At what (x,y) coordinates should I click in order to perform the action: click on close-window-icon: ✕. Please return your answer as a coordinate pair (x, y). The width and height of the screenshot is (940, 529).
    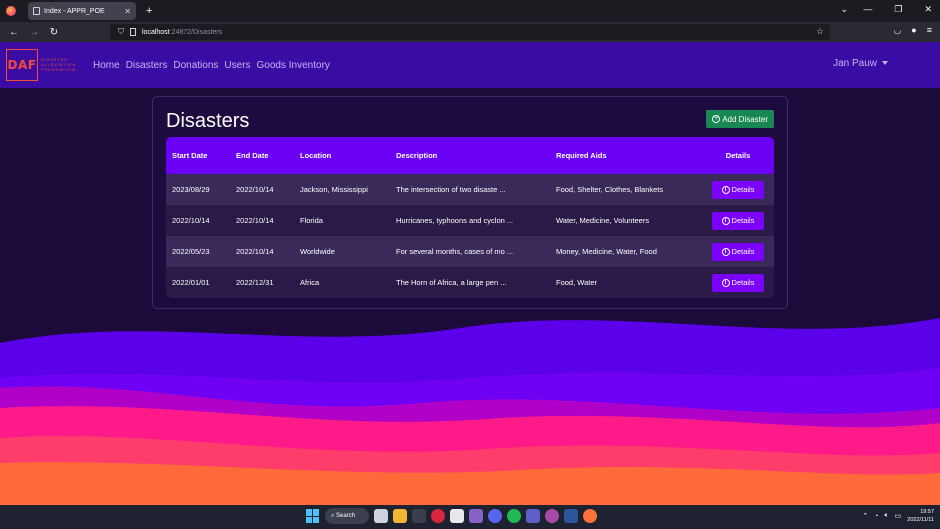
    Looking at the image, I should click on (928, 9).